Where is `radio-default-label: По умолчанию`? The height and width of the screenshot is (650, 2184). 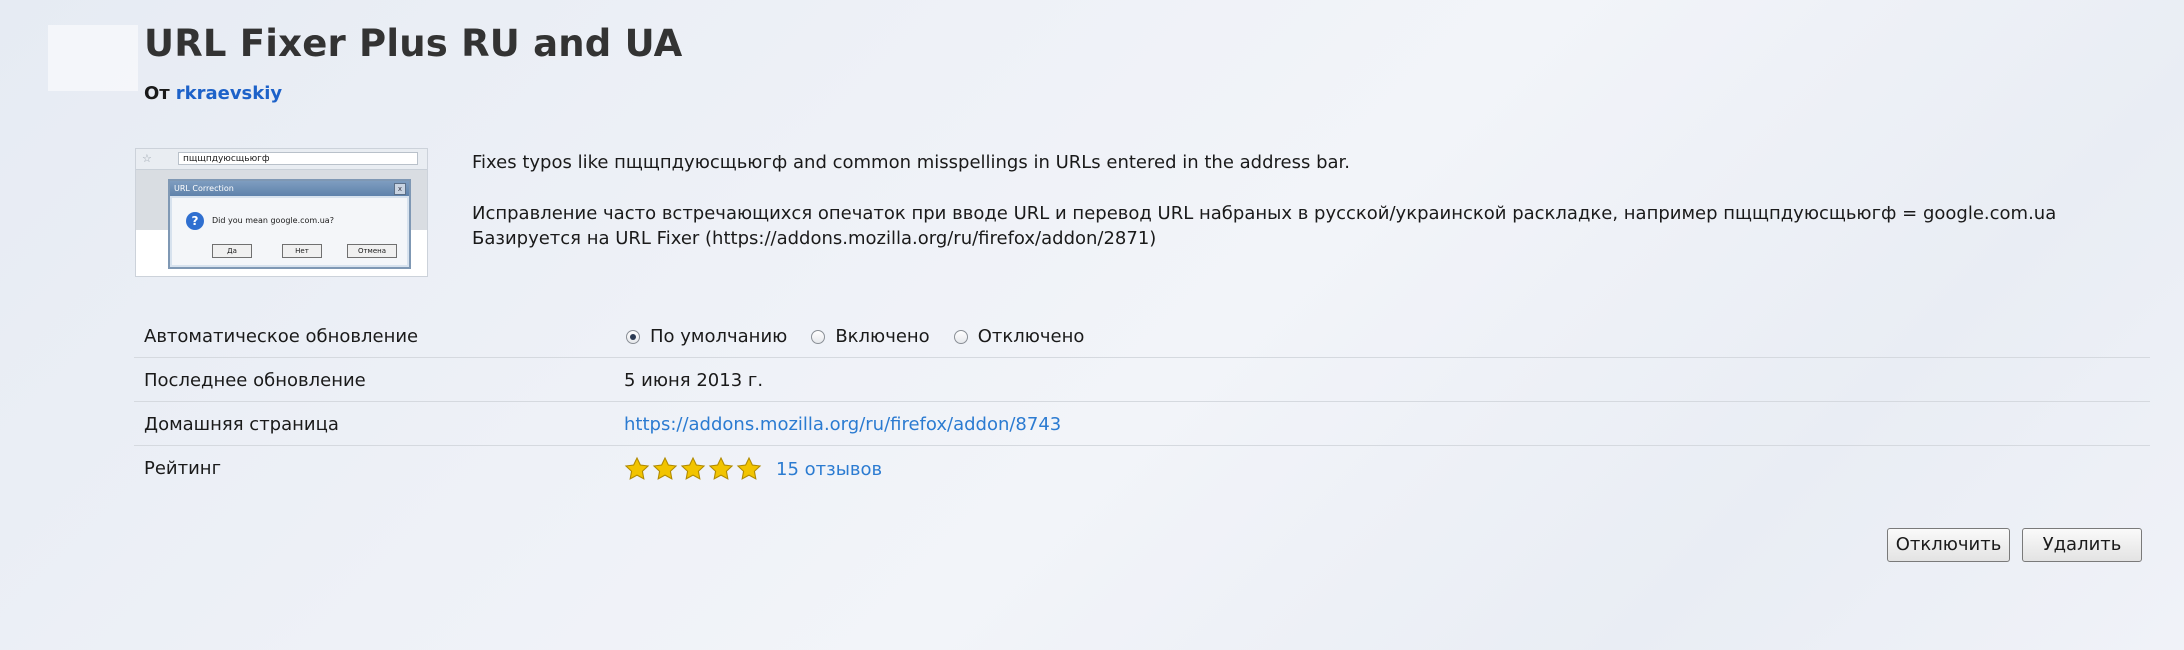
radio-default-label: По умолчанию is located at coordinates (718, 336).